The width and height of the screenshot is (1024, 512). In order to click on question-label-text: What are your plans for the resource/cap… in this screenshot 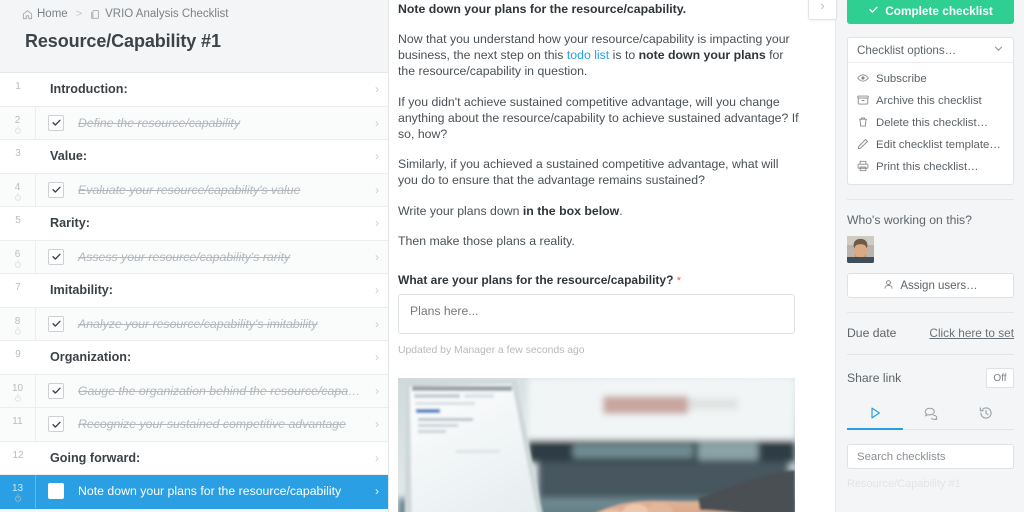, I will do `click(536, 280)`.